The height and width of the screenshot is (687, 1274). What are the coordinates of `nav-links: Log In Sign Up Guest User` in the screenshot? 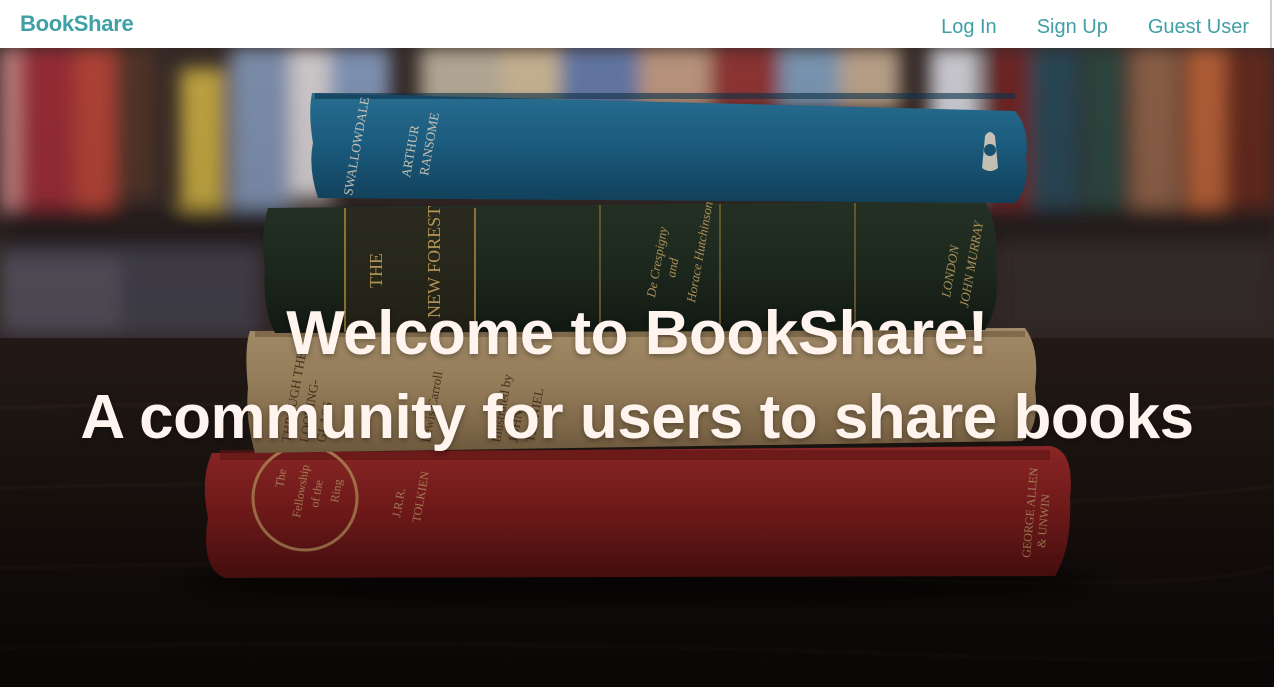 It's located at (1075, 27).